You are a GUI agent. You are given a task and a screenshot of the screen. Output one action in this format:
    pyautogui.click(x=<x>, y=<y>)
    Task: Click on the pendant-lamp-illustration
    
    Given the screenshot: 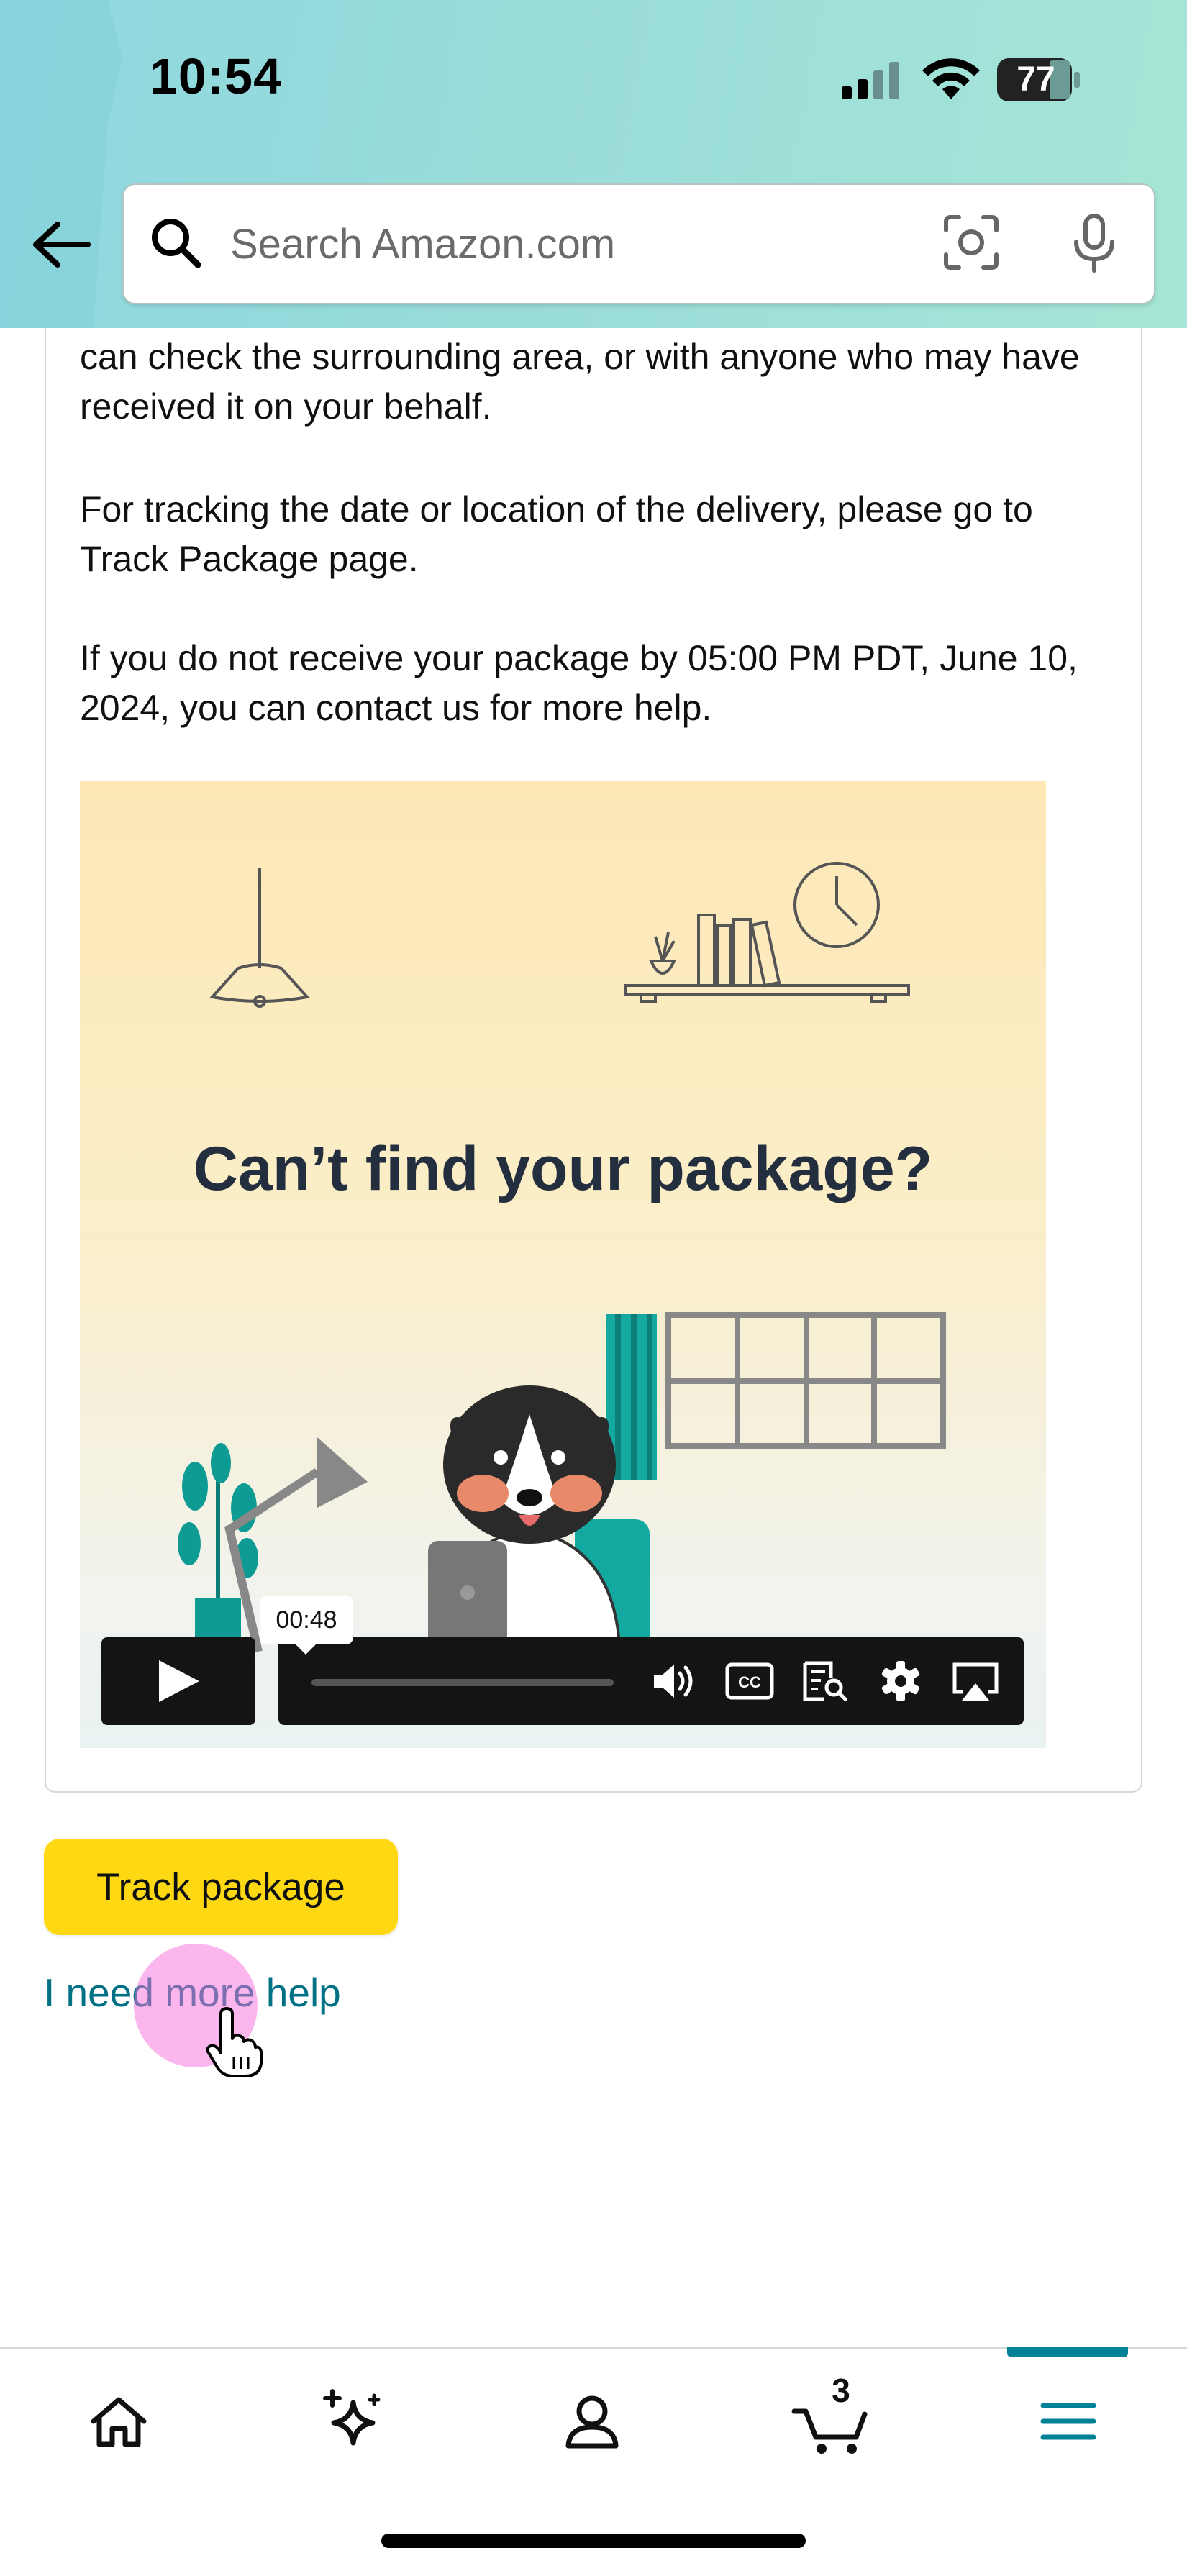 What is the action you would take?
    pyautogui.click(x=259, y=938)
    